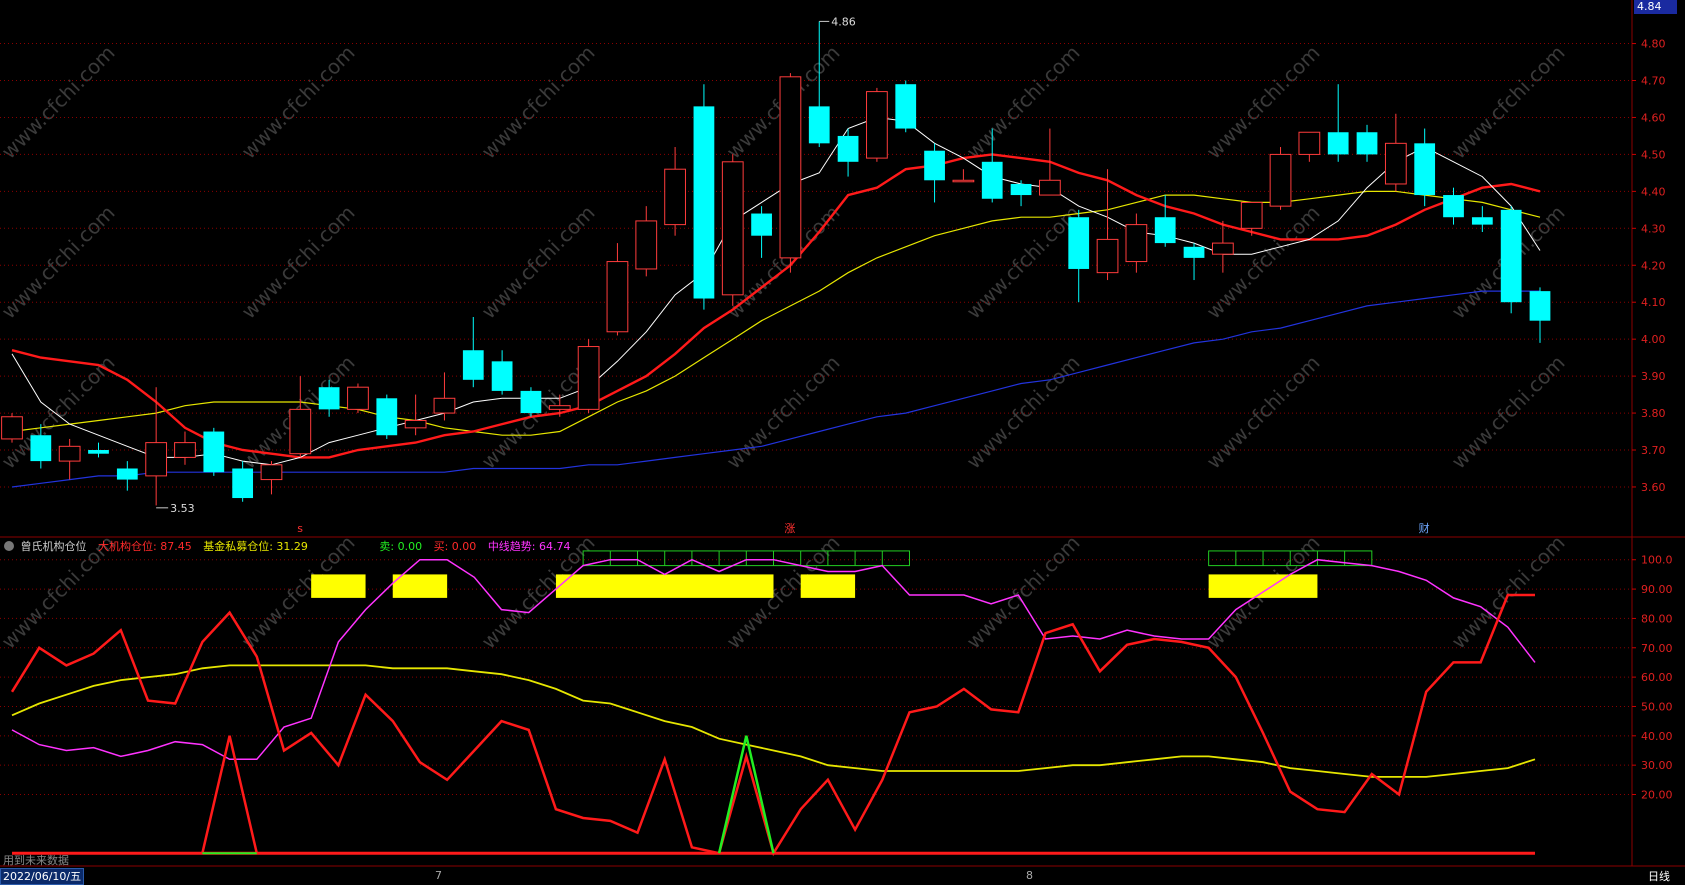 The height and width of the screenshot is (885, 1685). What do you see at coordinates (1657, 589) in the screenshot?
I see `ind-axis-label: 90.00` at bounding box center [1657, 589].